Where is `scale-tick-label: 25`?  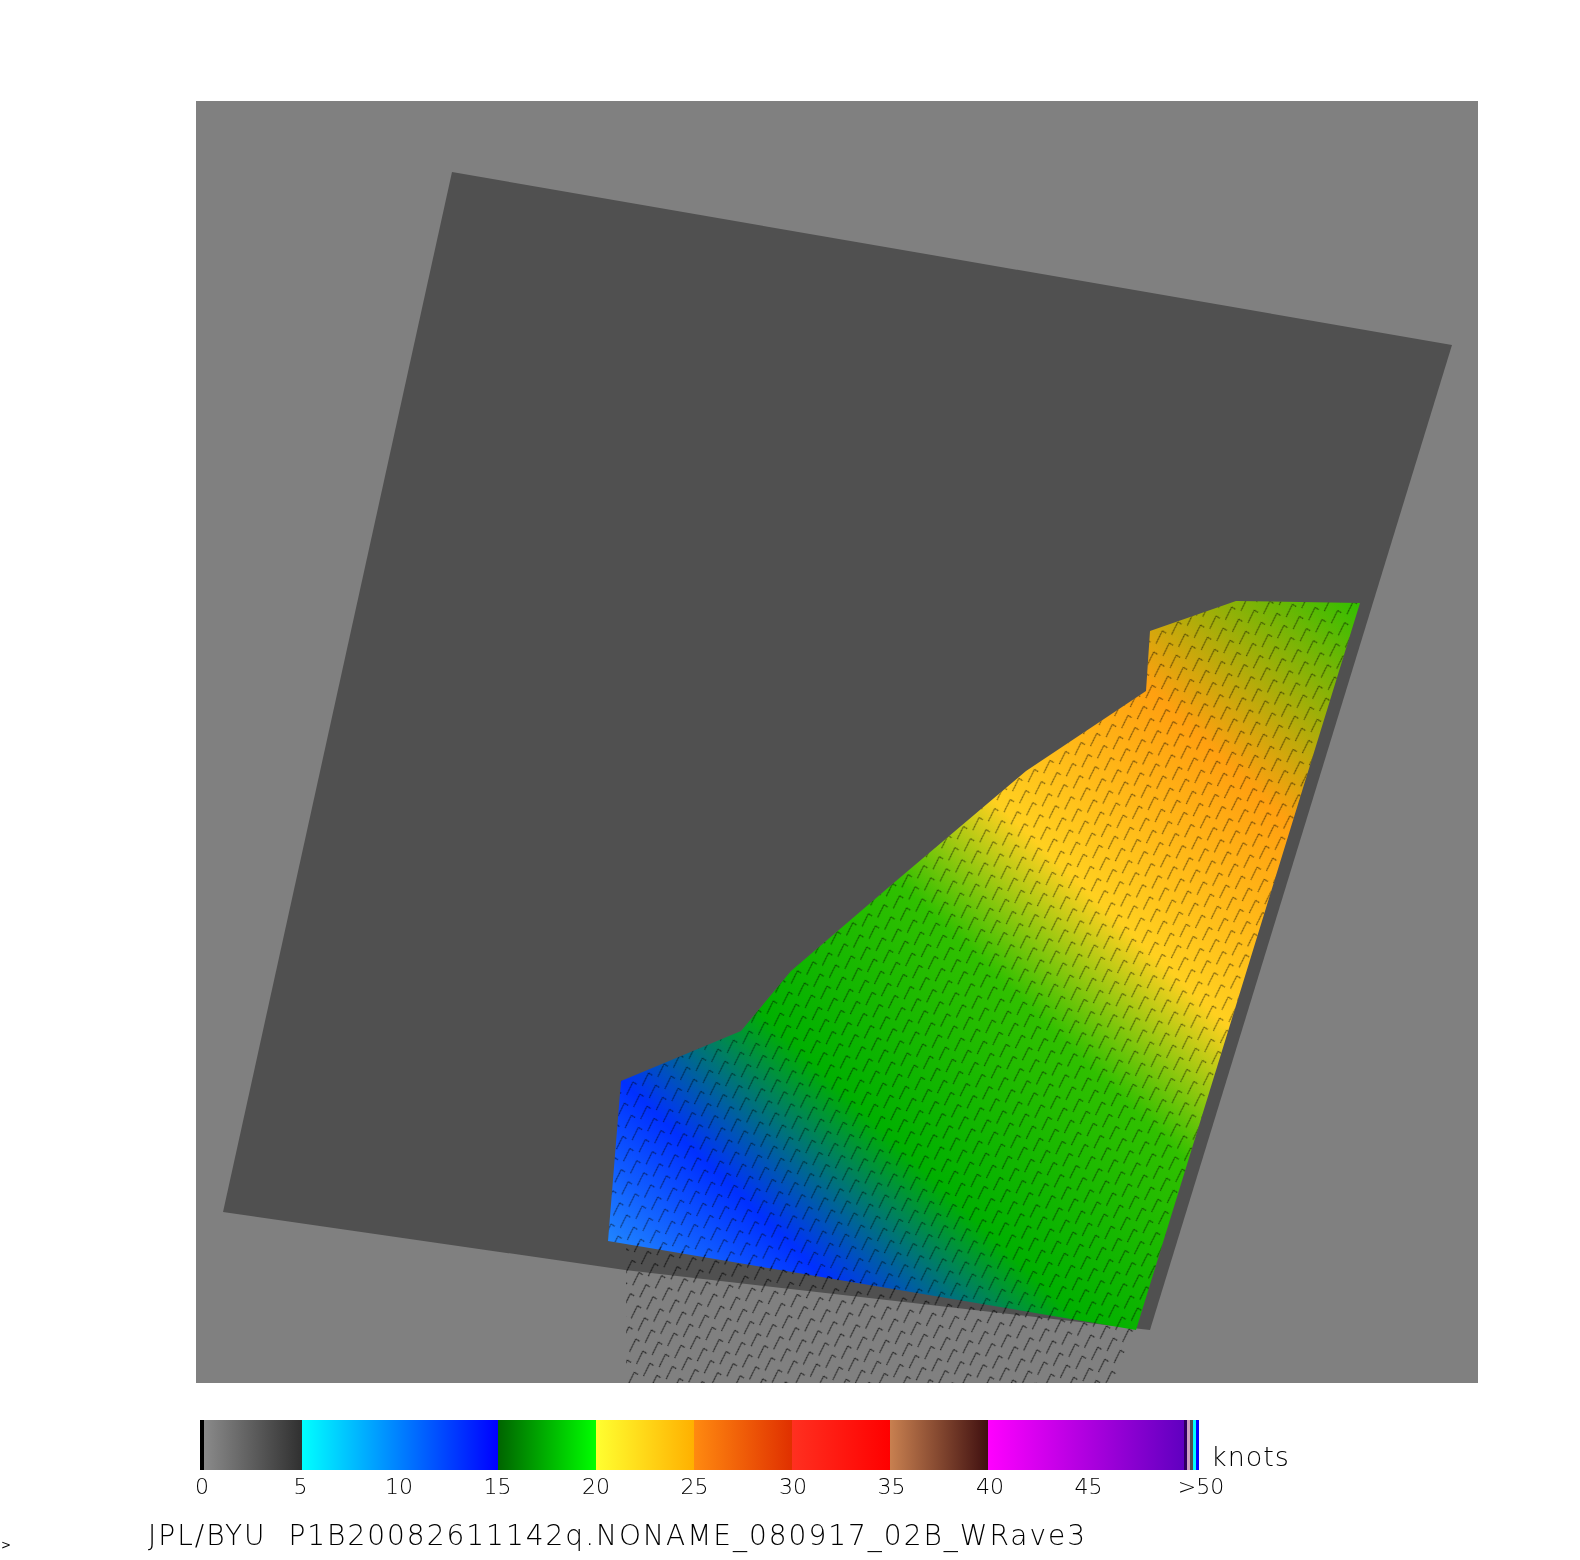 scale-tick-label: 25 is located at coordinates (694, 1486).